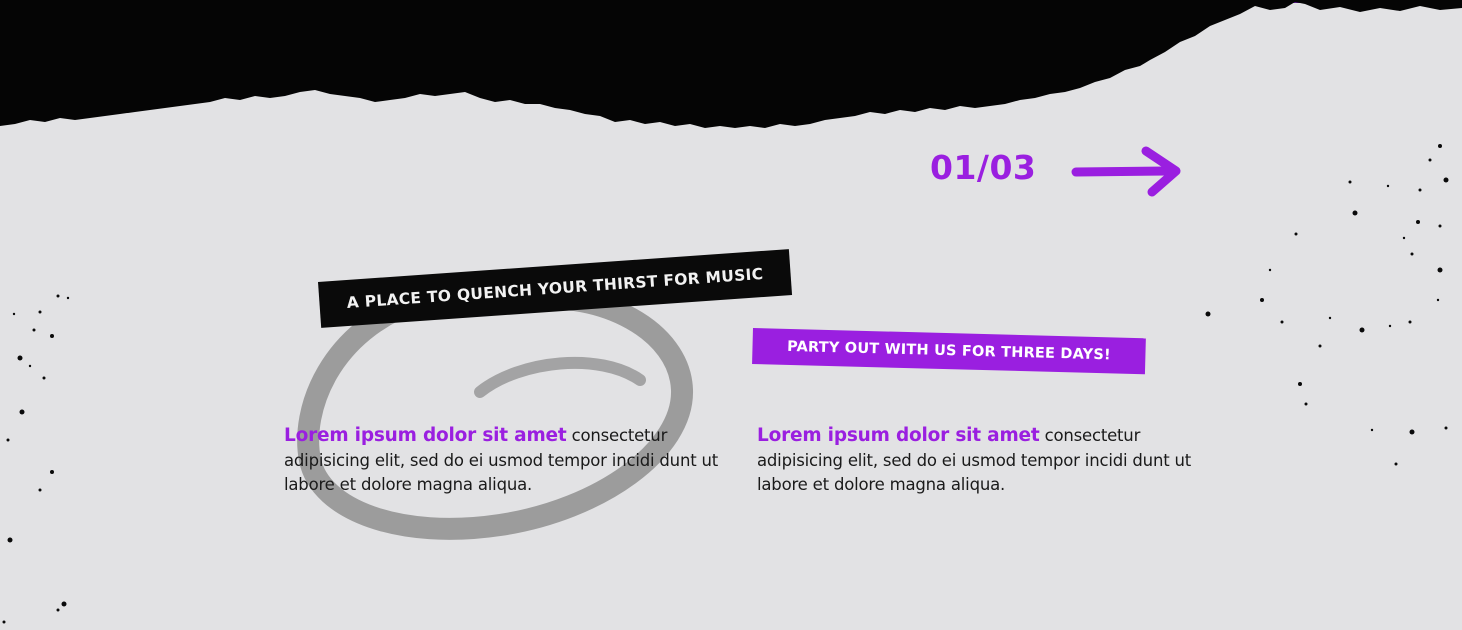 The height and width of the screenshot is (630, 1462). I want to click on ink-splatter-right, so click(1327, 305).